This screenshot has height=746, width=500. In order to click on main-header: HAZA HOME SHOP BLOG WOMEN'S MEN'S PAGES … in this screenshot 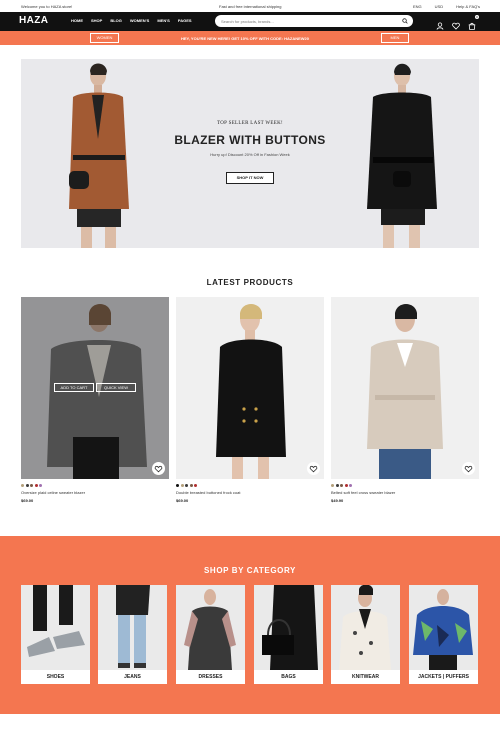, I will do `click(250, 21)`.